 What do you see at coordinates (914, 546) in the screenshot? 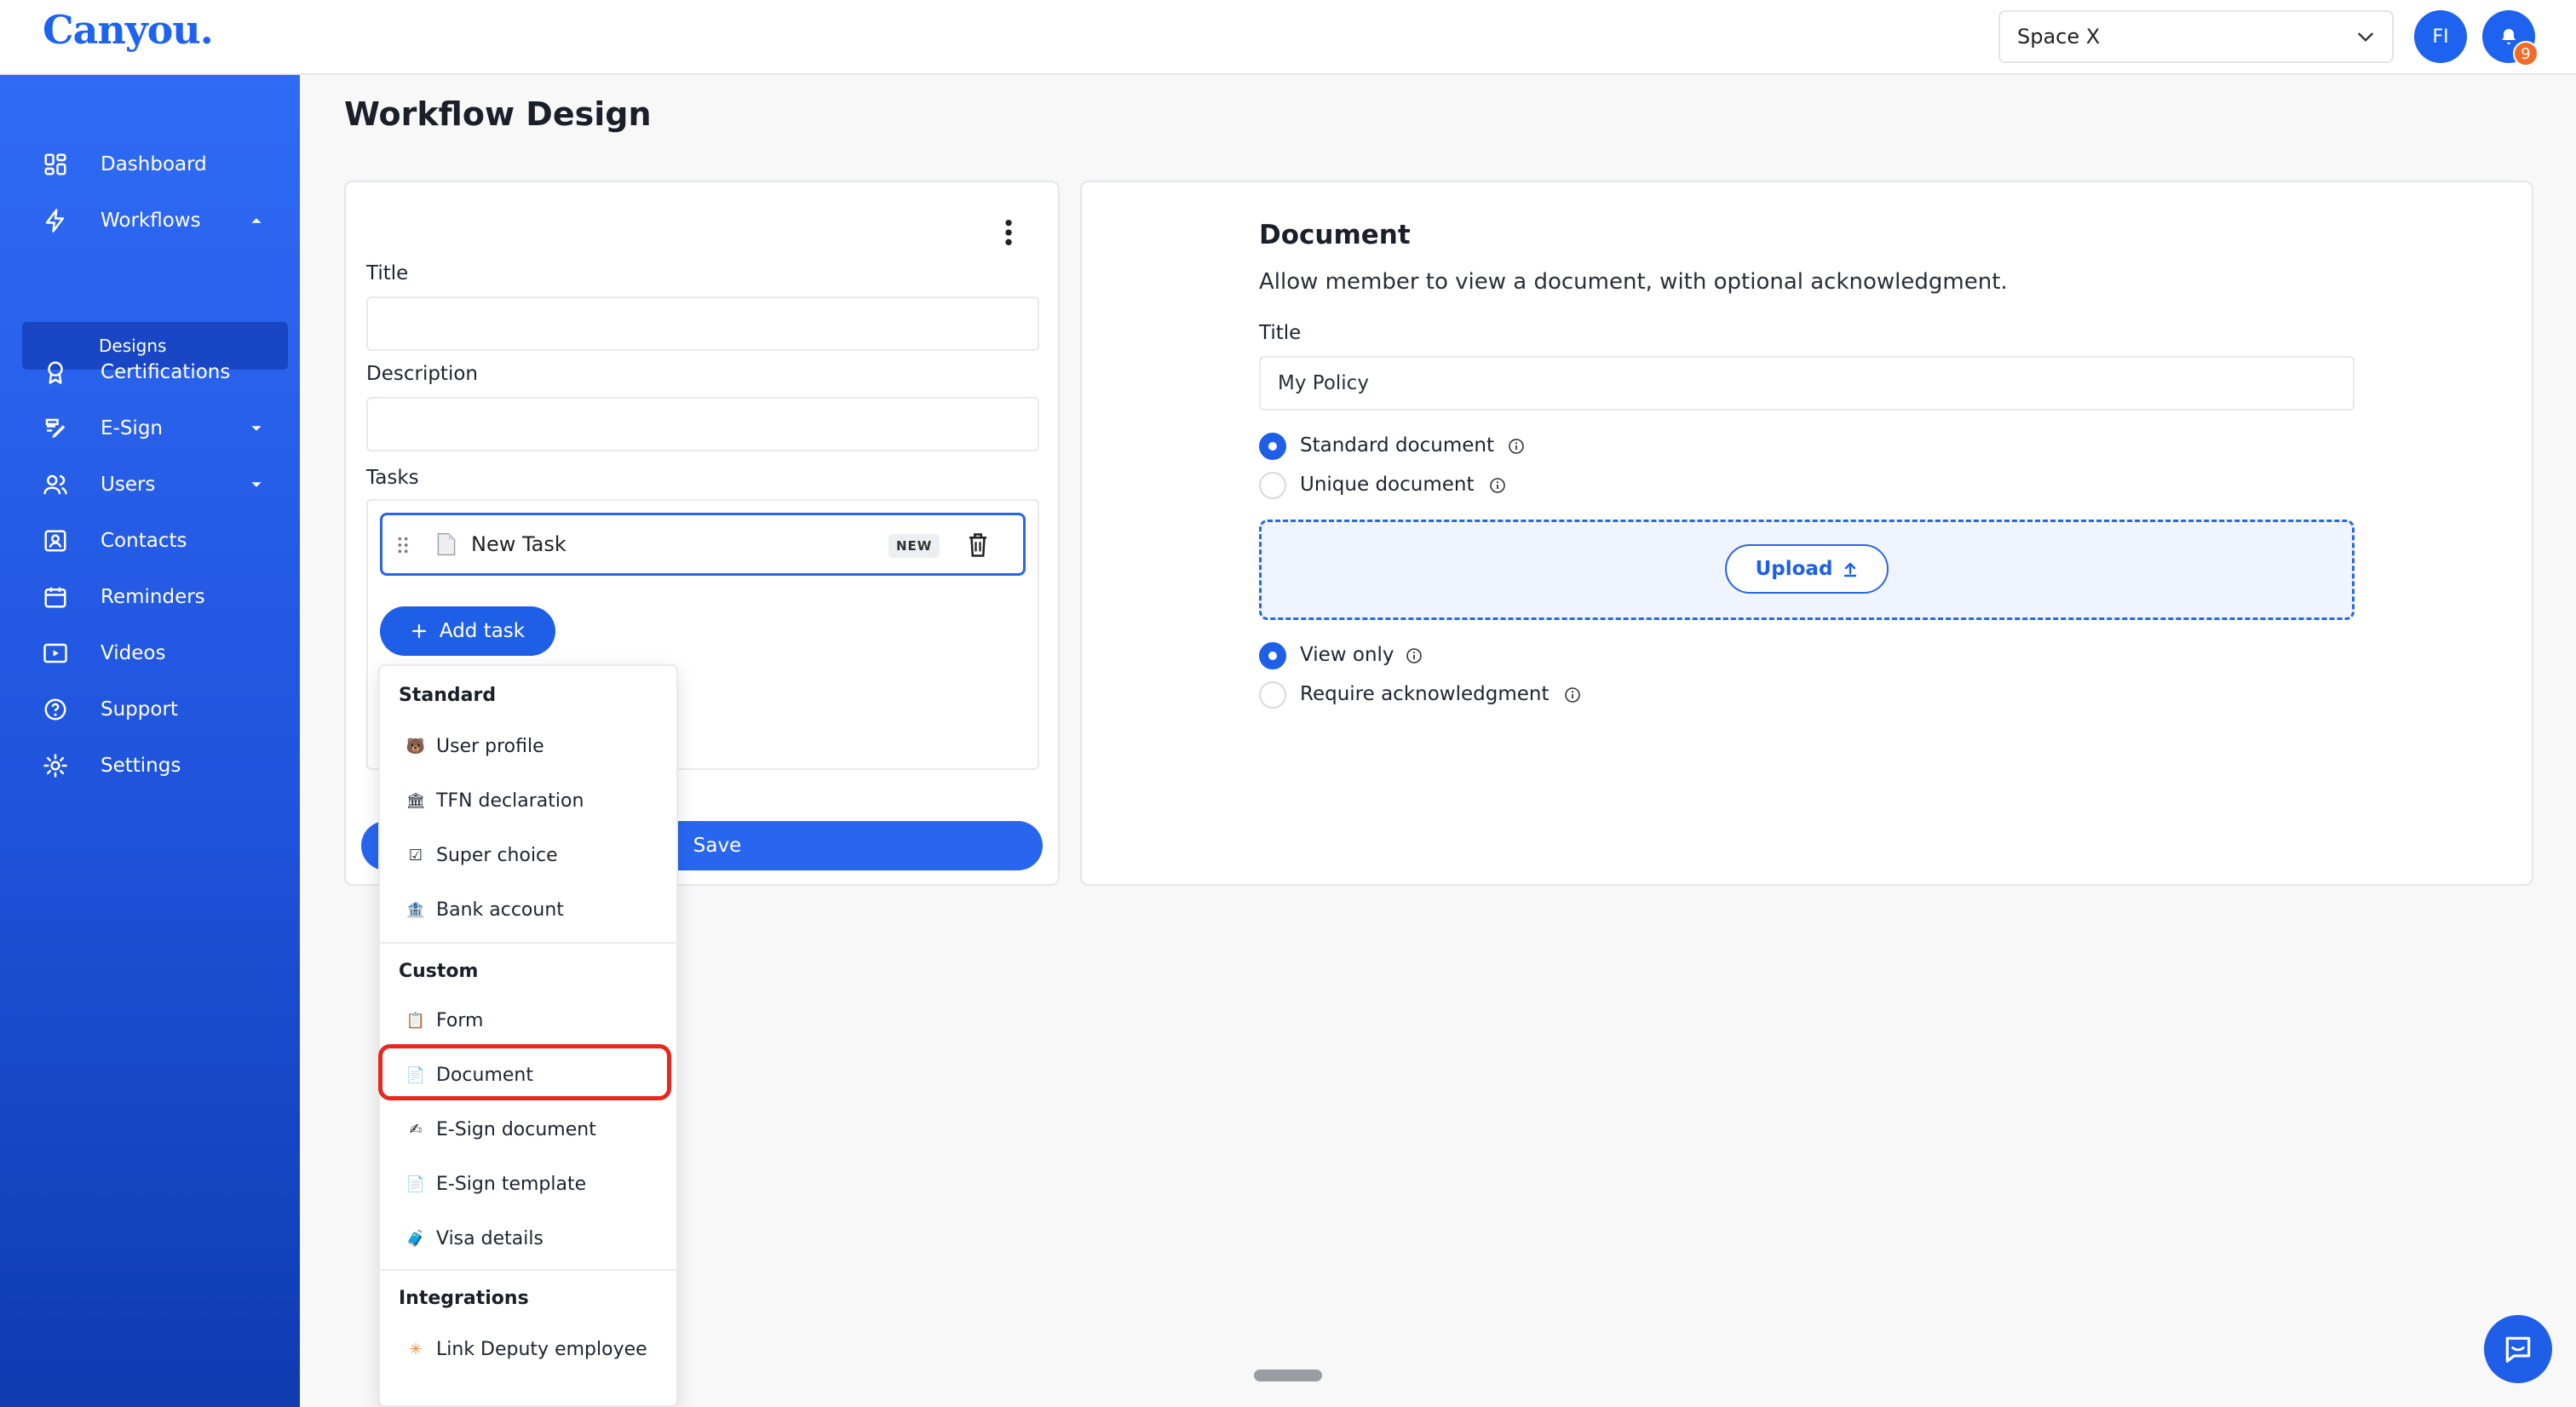
I see `new-badge: NEW` at bounding box center [914, 546].